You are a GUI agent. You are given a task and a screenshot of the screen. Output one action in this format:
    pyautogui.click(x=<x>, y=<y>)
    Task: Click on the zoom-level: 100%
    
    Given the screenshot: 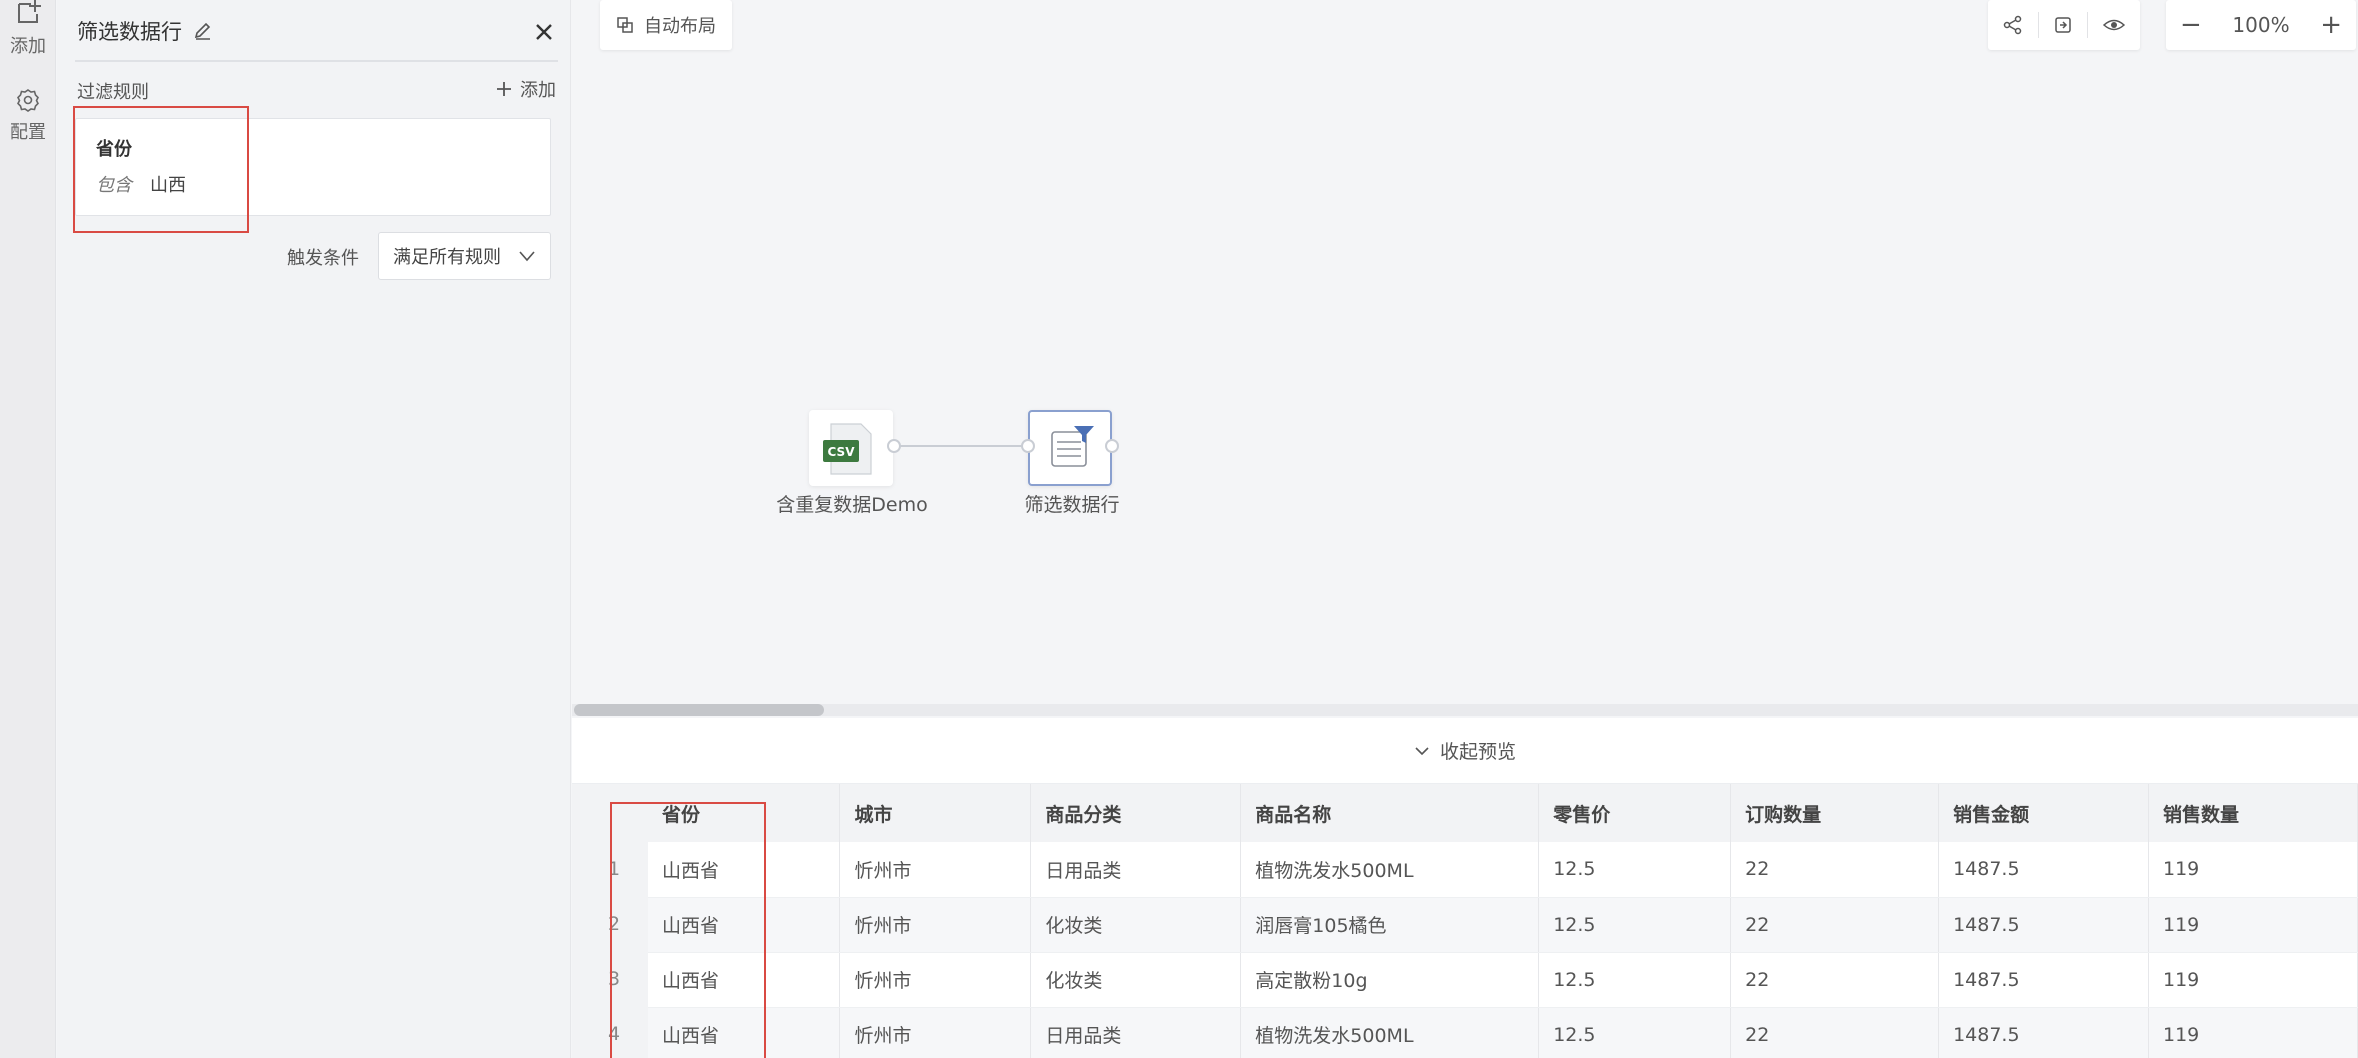 What is the action you would take?
    pyautogui.click(x=2261, y=25)
    